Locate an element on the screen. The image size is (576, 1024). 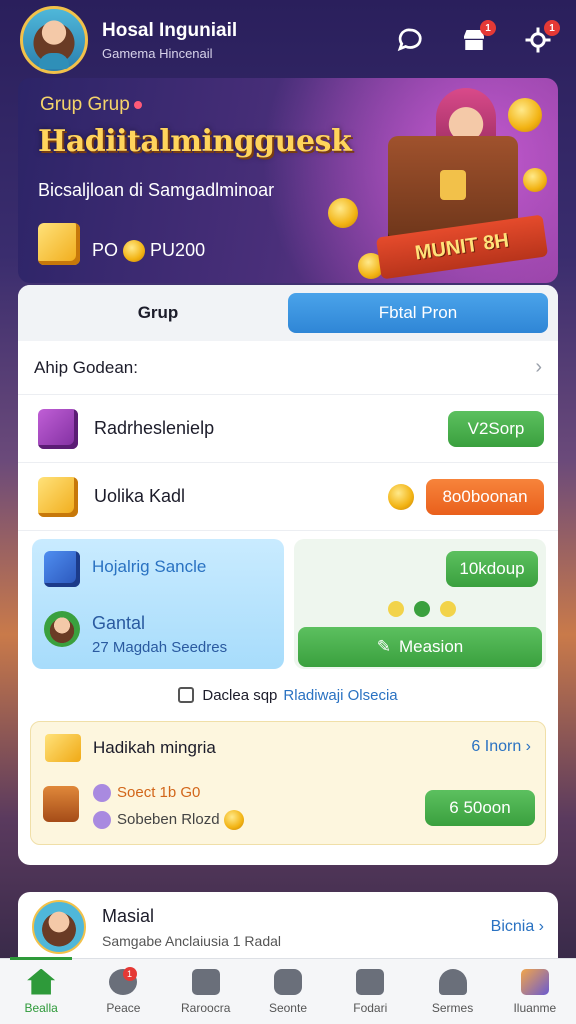
info-note: Daclea sqp Rladiwaji Olsecia is located at coordinates (288, 695).